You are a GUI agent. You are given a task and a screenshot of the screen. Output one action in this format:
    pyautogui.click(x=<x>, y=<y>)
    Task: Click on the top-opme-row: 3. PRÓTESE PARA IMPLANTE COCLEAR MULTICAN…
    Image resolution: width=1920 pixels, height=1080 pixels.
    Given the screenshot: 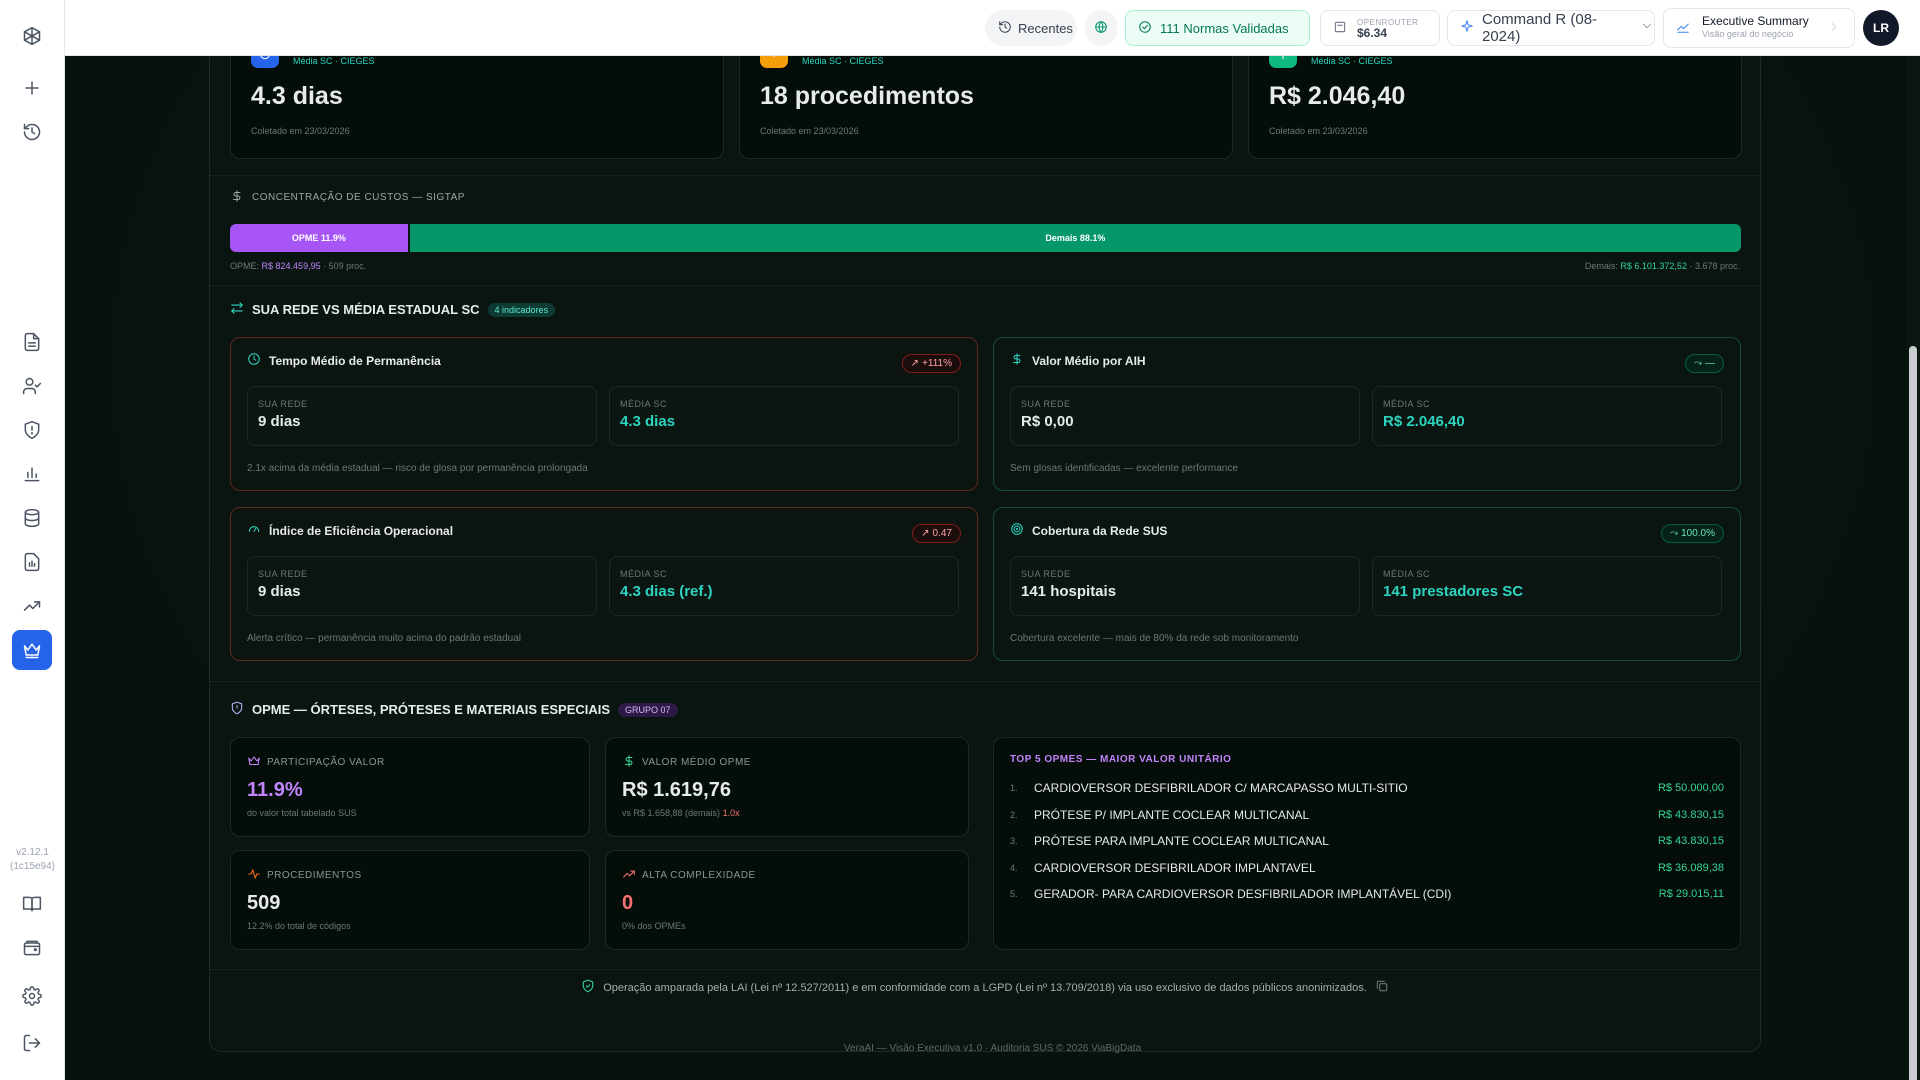 What is the action you would take?
    pyautogui.click(x=1367, y=841)
    